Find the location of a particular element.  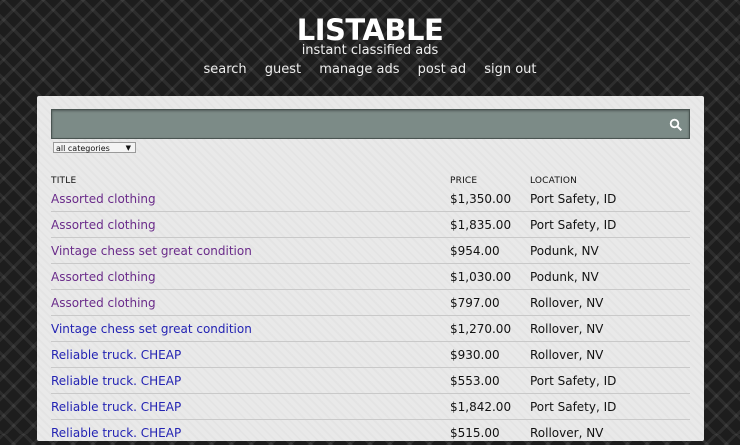

site-tagline: instant classified ads is located at coordinates (370, 51).